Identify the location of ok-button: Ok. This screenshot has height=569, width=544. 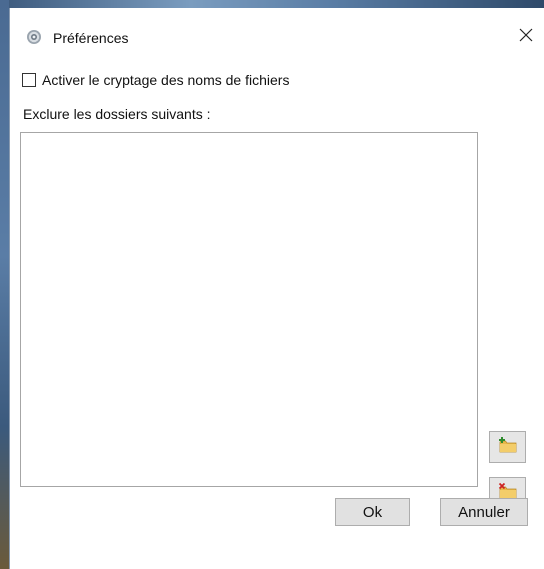
(372, 512).